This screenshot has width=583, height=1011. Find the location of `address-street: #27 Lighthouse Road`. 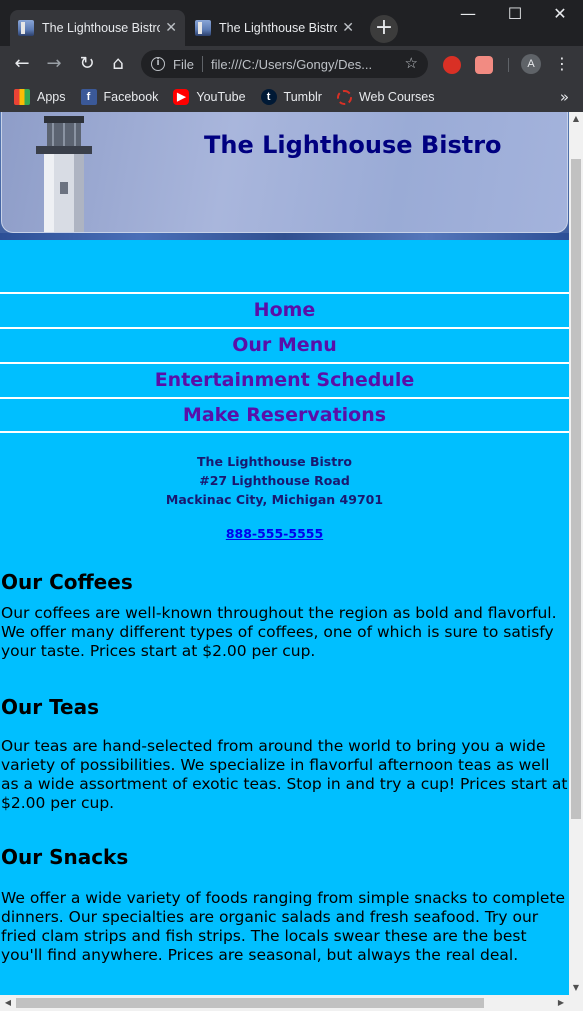

address-street: #27 Lighthouse Road is located at coordinates (274, 480).